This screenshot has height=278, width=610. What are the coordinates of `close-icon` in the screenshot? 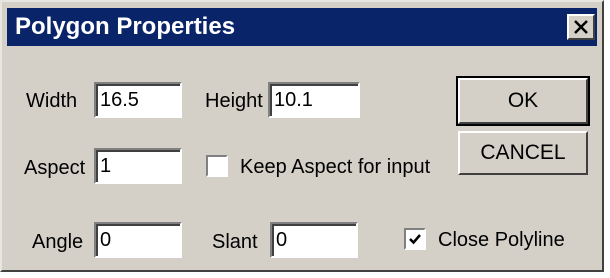 It's located at (581, 27).